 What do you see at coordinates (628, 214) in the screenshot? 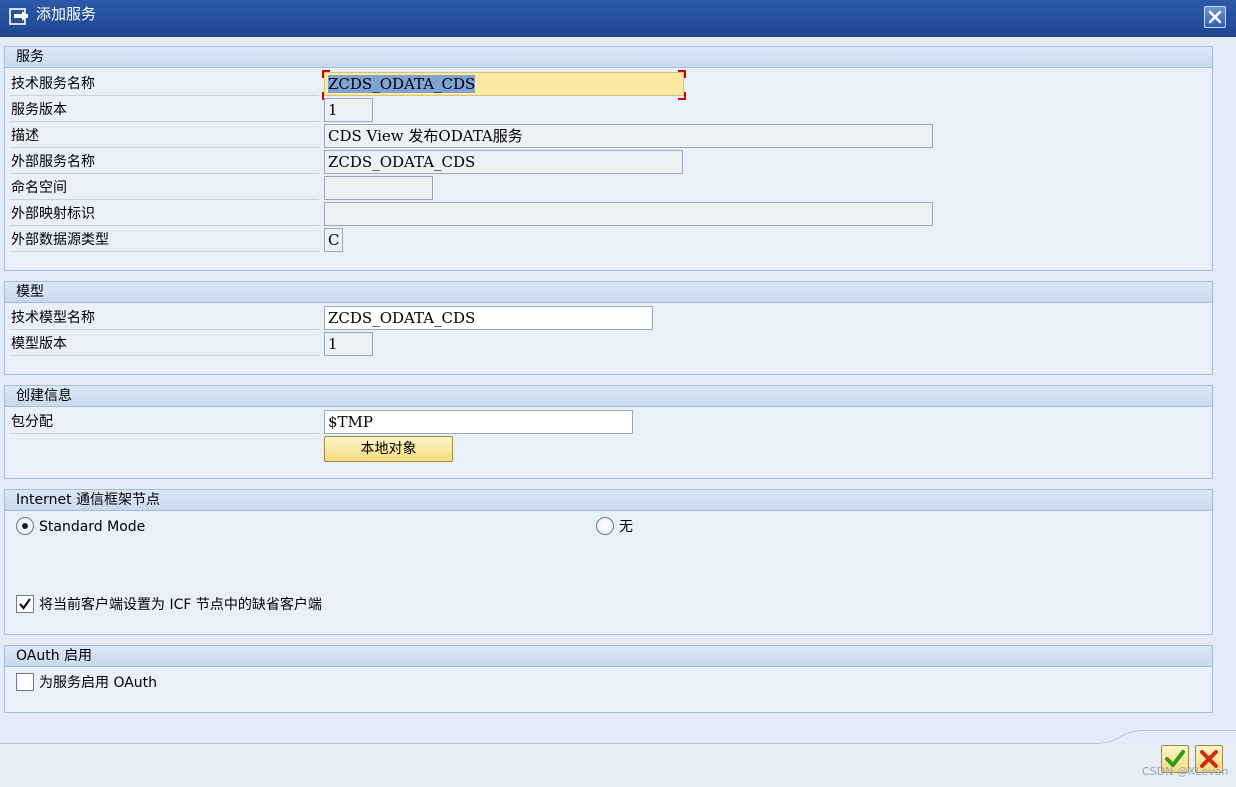
I see `external-mapping-id-field` at bounding box center [628, 214].